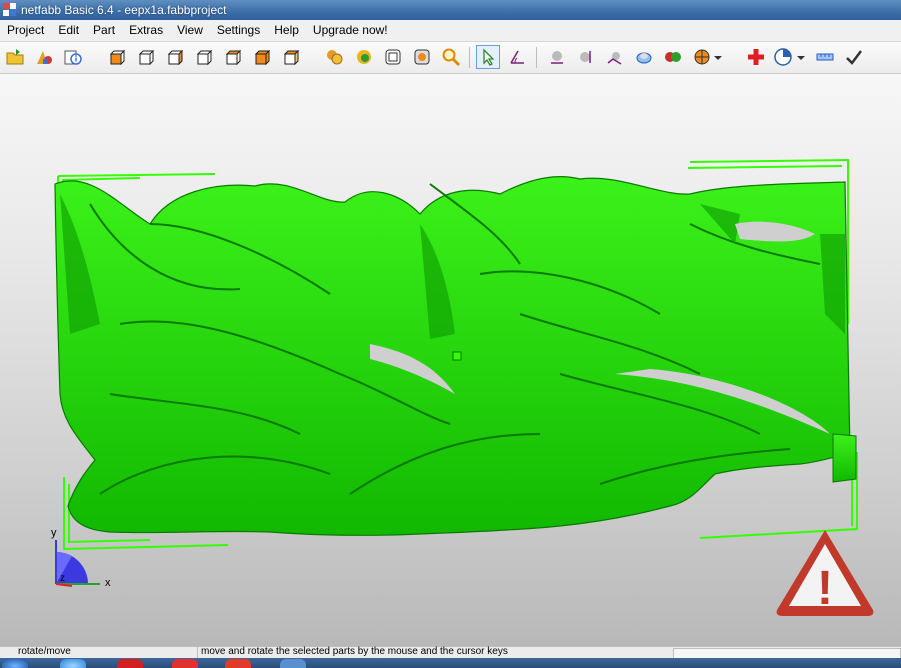 Image resolution: width=901 pixels, height=668 pixels. What do you see at coordinates (238, 30) in the screenshot?
I see `menu-settings: Settings` at bounding box center [238, 30].